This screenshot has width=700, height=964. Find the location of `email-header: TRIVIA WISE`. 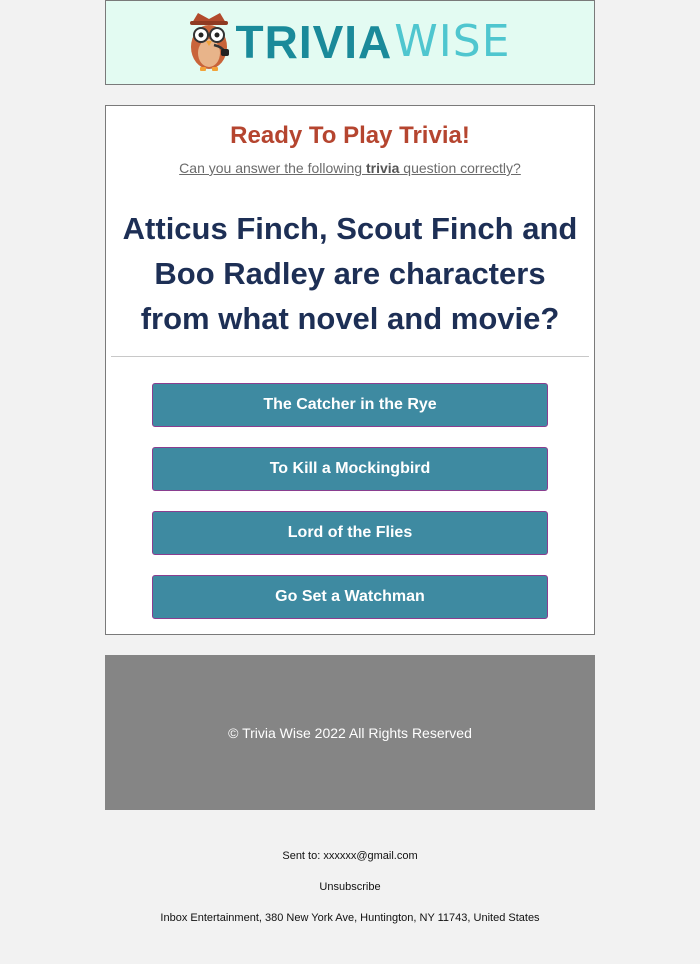

email-header: TRIVIA WISE is located at coordinates (350, 42).